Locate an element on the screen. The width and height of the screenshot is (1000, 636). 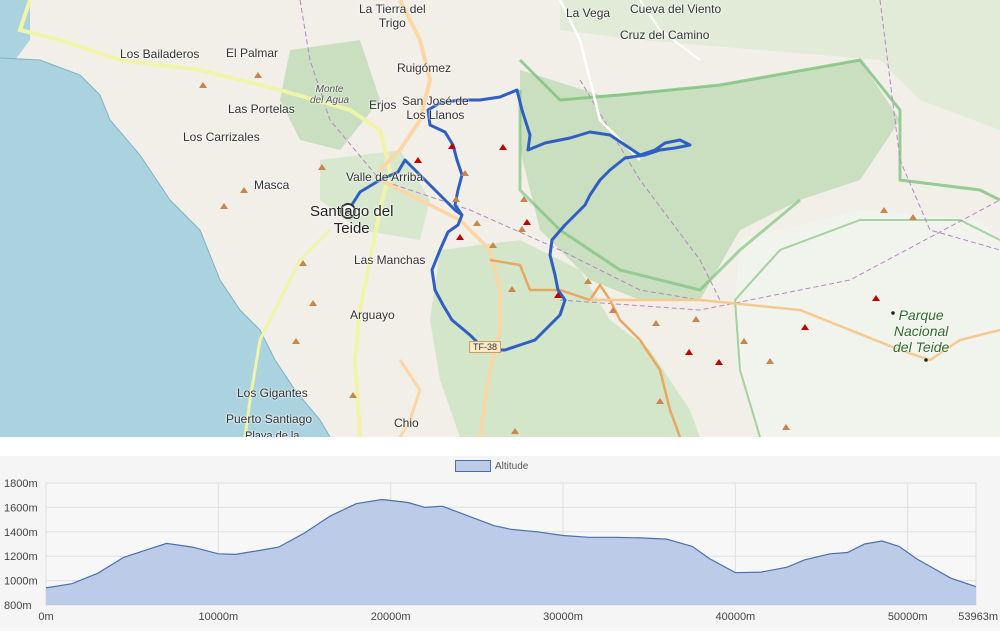
x-tick-label: 50000m is located at coordinates (908, 617).